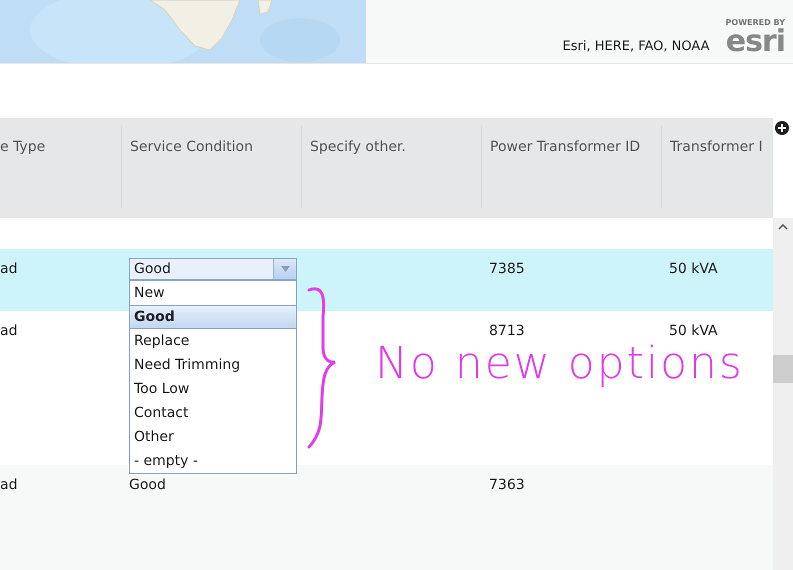 The height and width of the screenshot is (570, 793). What do you see at coordinates (565, 147) in the screenshot?
I see `column-header: Power Transformer ID` at bounding box center [565, 147].